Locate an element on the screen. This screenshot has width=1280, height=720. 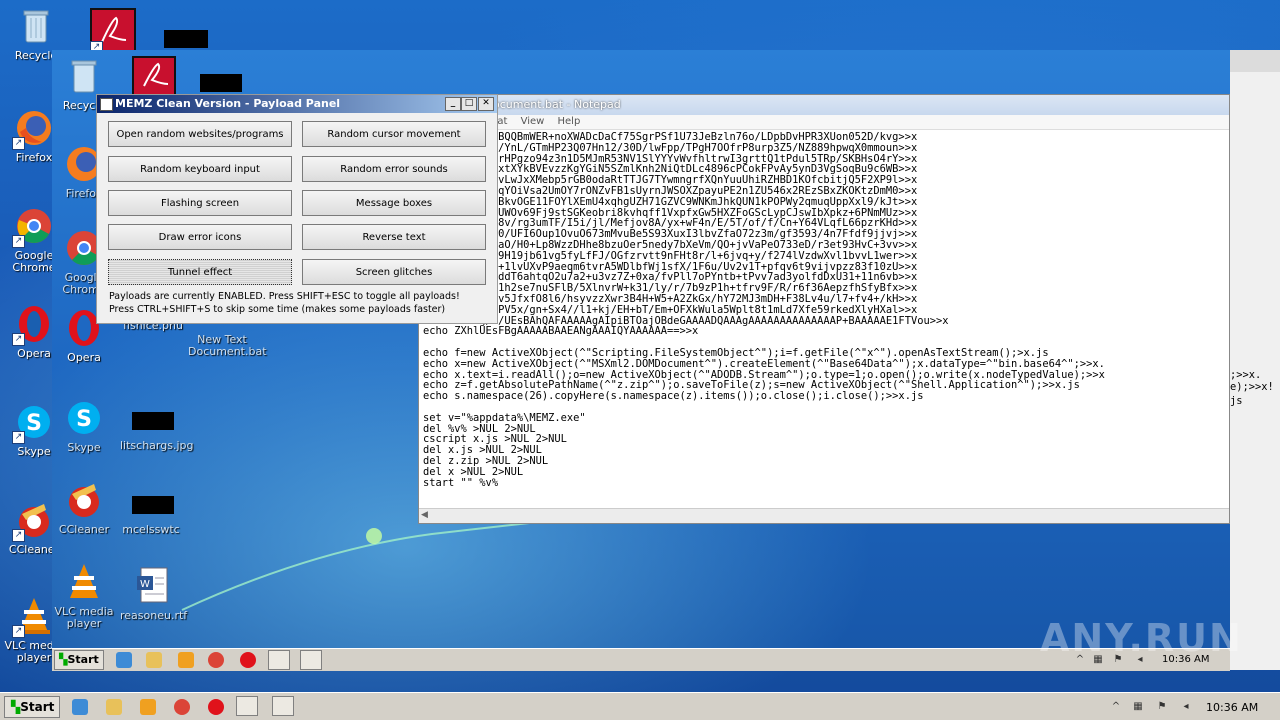
start-button: ▚Start is located at coordinates (32, 707).